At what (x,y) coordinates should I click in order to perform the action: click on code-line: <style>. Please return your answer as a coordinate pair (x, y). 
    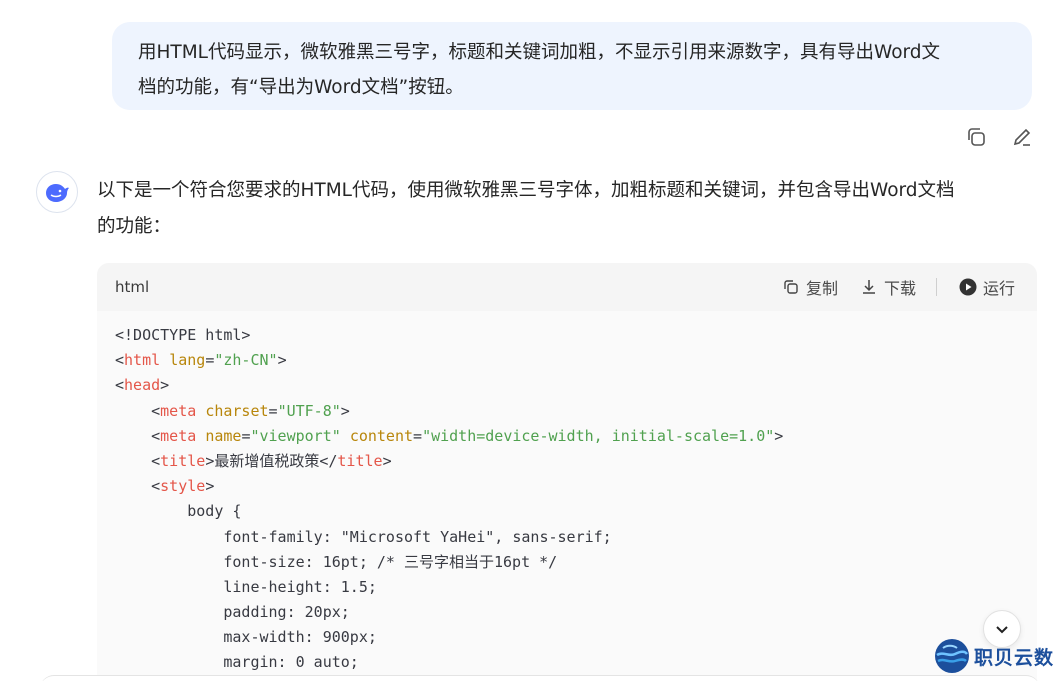
    Looking at the image, I should click on (576, 486).